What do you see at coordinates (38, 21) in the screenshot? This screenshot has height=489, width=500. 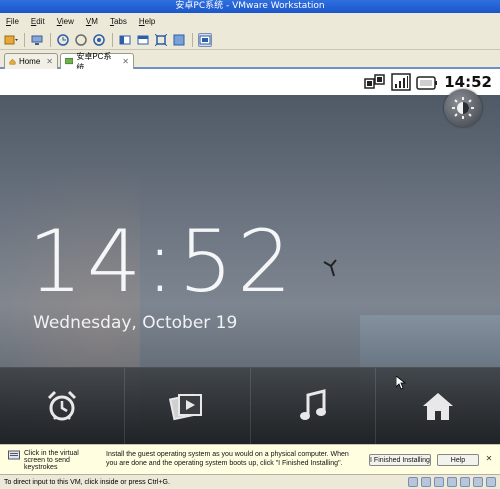 I see `menu-edit: Edit` at bounding box center [38, 21].